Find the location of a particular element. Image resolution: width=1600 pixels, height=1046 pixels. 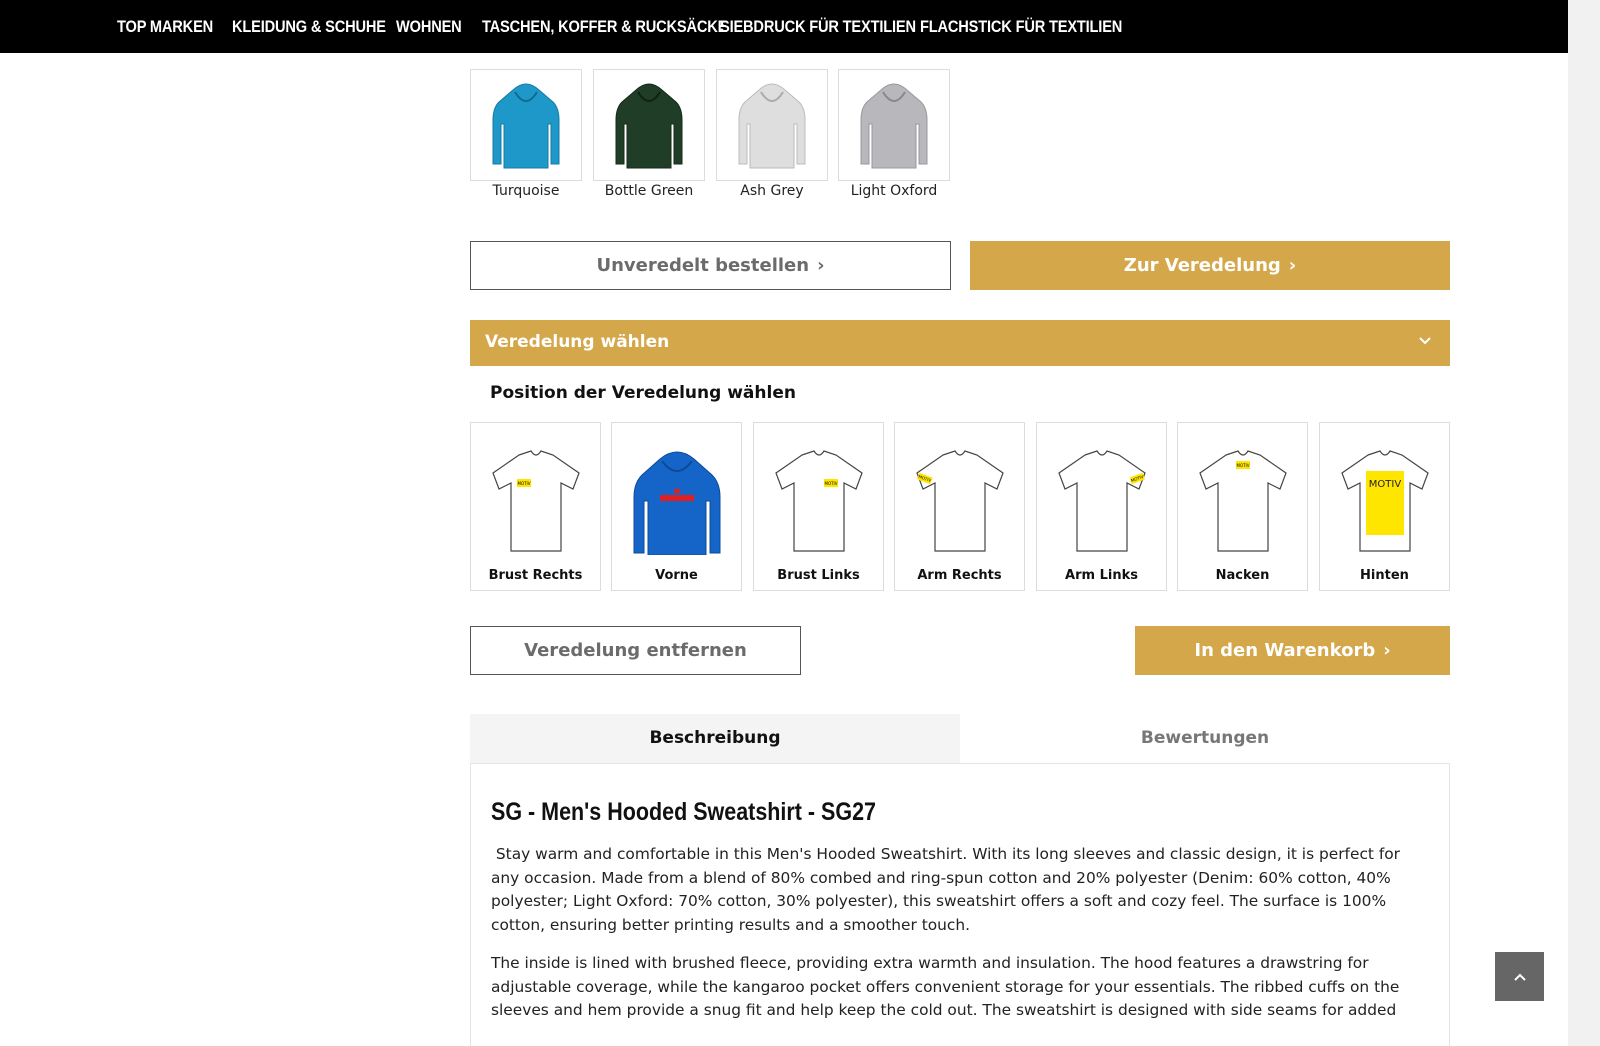

tshirt-neck-icon: MOTIV is located at coordinates (1243, 501).